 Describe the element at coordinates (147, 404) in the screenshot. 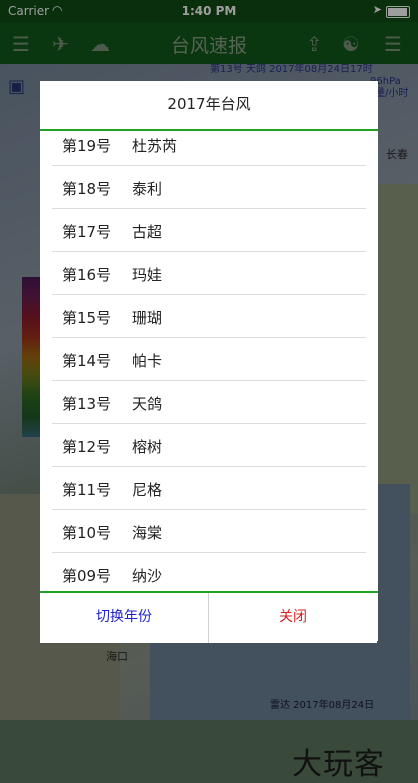

I see `typhoon-name: 天鸽` at that location.